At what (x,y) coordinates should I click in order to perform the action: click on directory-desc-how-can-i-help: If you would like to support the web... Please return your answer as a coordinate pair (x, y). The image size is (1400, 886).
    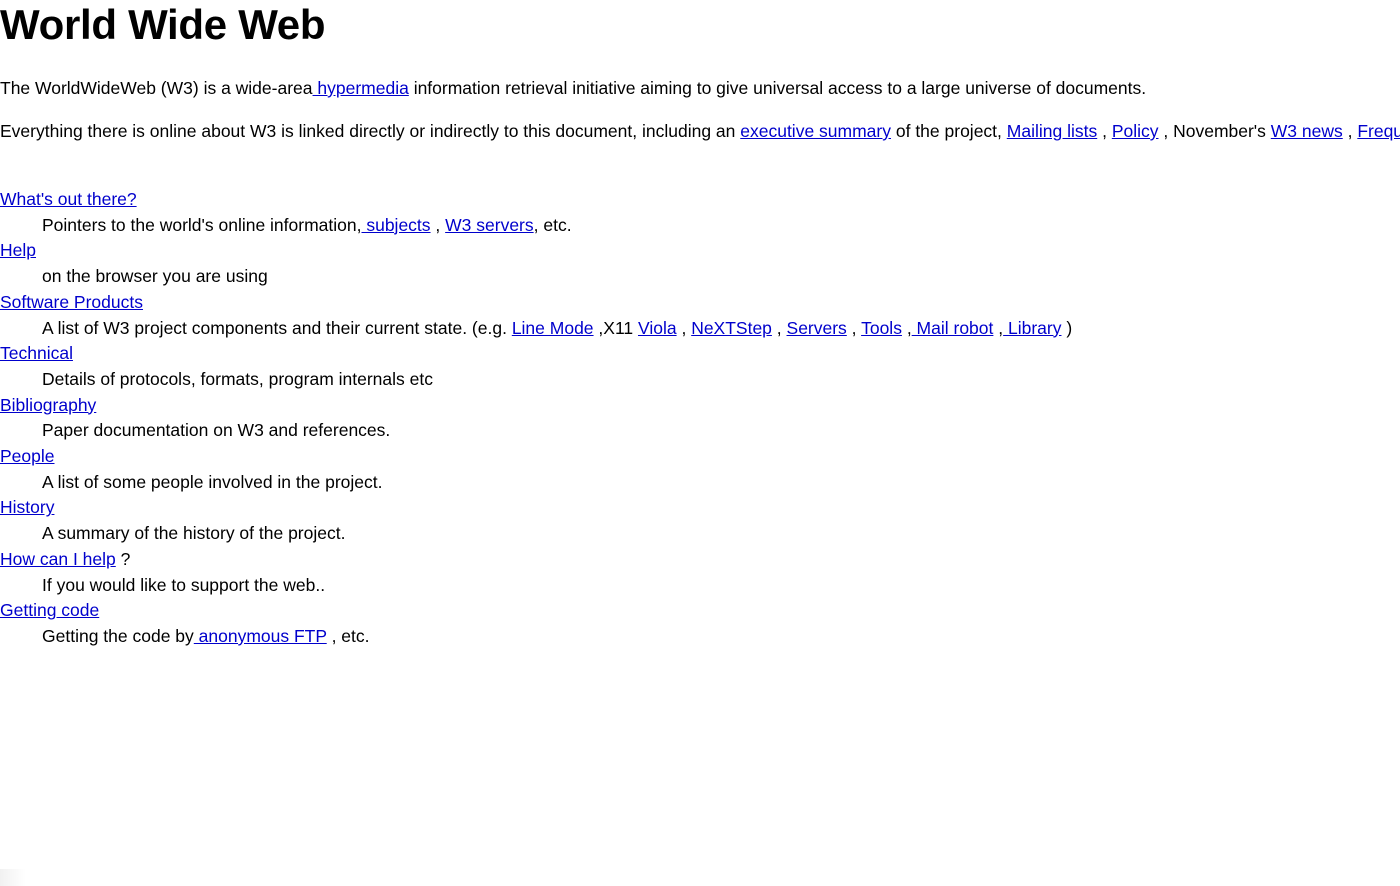
    Looking at the image, I should click on (721, 586).